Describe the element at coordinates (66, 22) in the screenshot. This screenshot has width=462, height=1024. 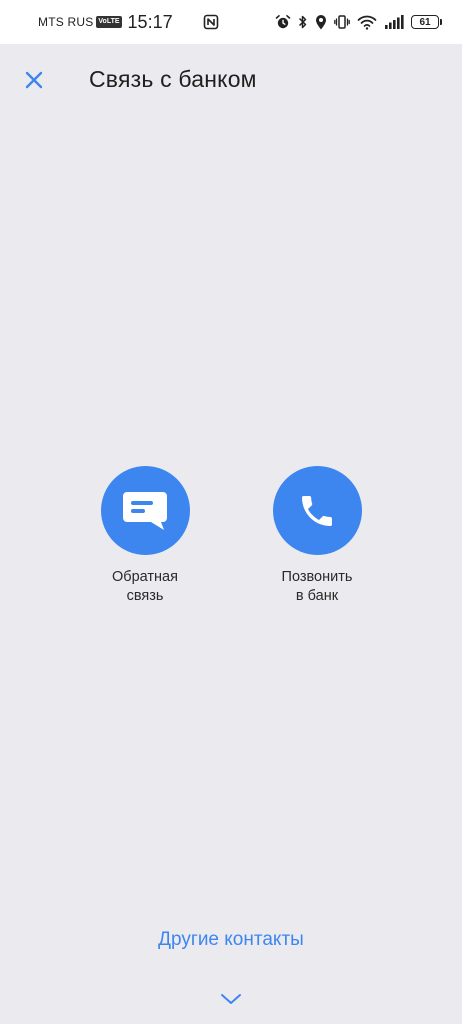
I see `carrier-name: MTS RUS` at that location.